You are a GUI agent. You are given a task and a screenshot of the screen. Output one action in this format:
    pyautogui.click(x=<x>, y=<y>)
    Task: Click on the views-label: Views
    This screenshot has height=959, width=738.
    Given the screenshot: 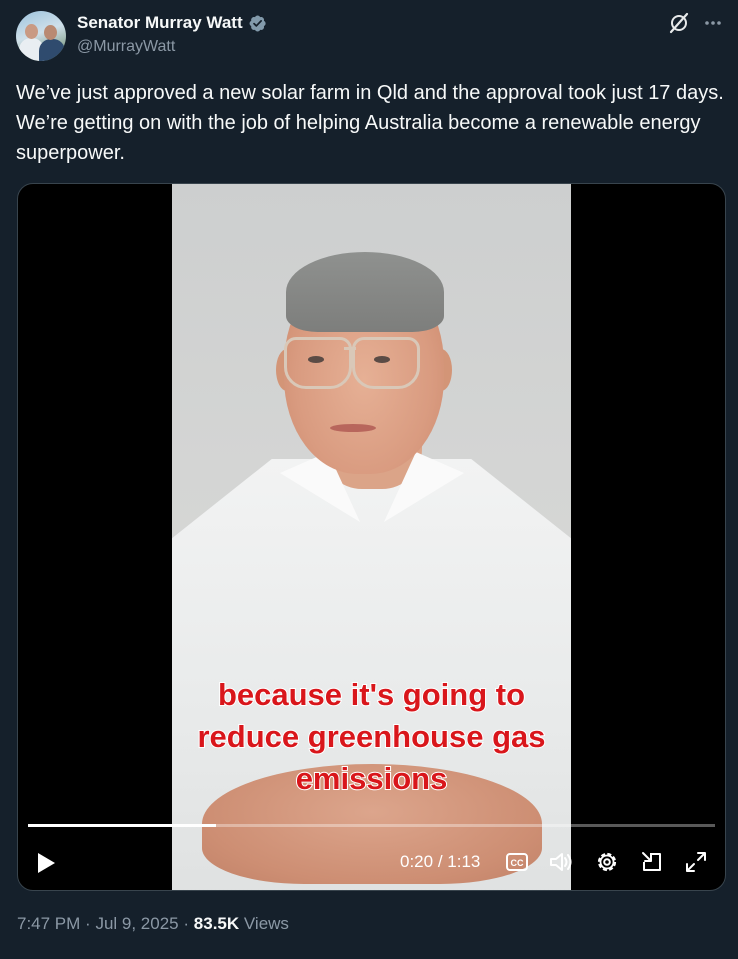 What is the action you would take?
    pyautogui.click(x=266, y=923)
    